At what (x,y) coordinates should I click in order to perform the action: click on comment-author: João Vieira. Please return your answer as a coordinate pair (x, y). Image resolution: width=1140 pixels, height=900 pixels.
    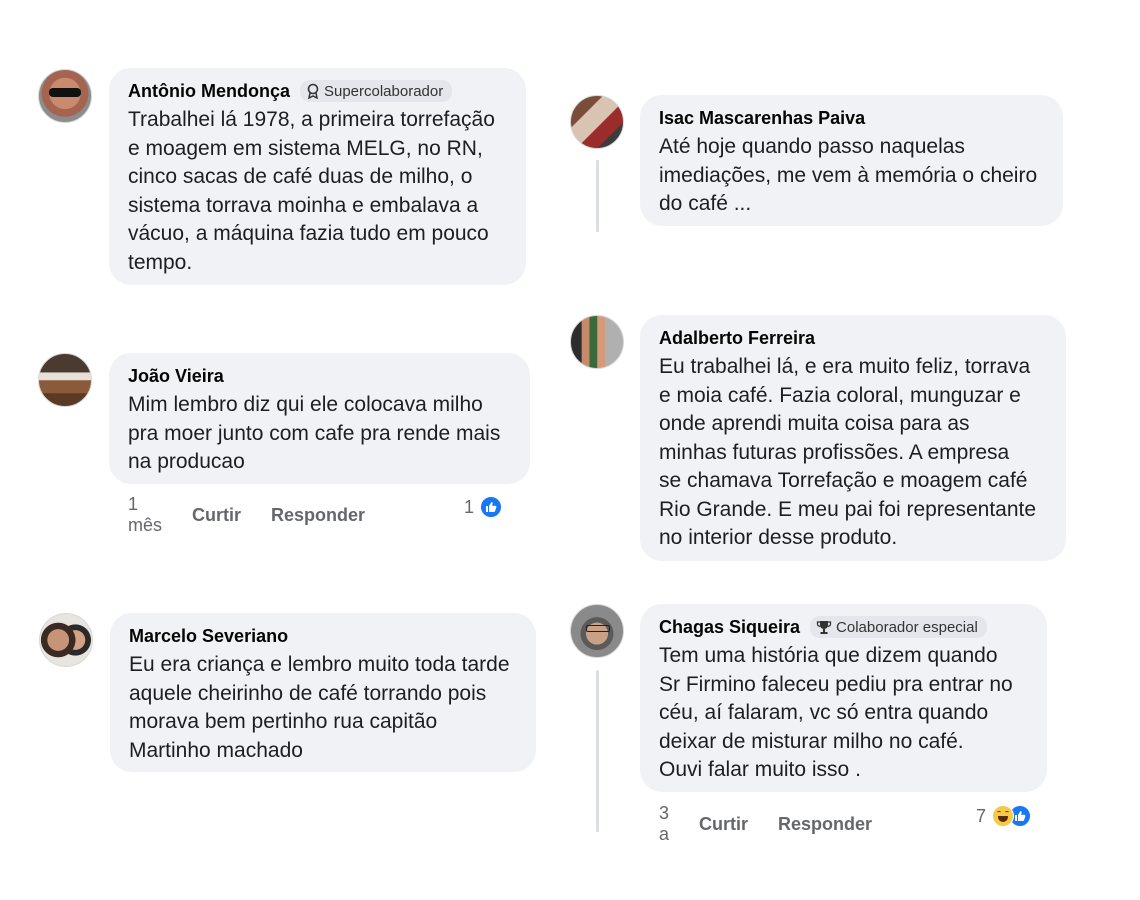
    Looking at the image, I should click on (176, 376).